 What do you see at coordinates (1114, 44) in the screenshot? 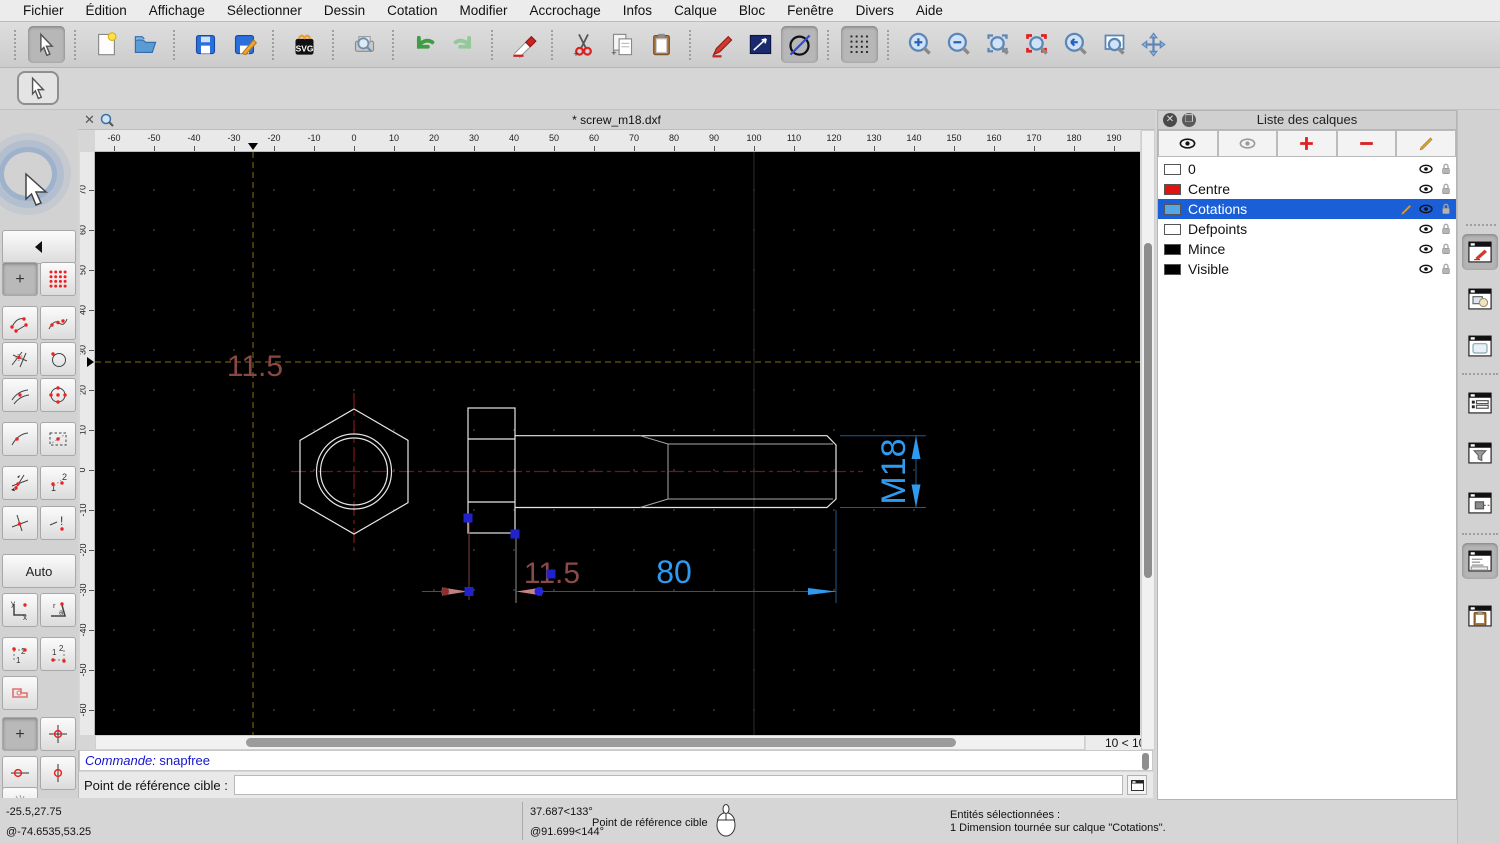
I see `zoom-window-button` at bounding box center [1114, 44].